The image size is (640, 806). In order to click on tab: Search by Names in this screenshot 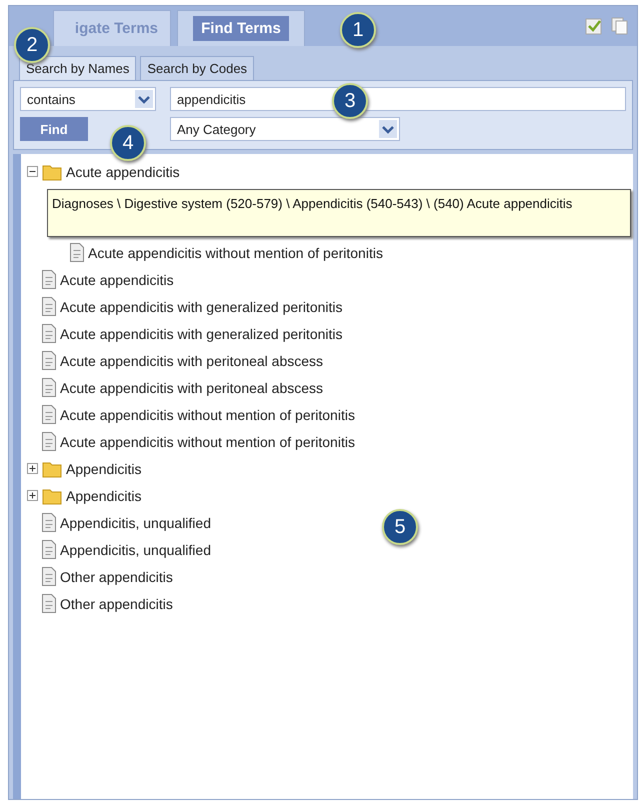, I will do `click(77, 68)`.